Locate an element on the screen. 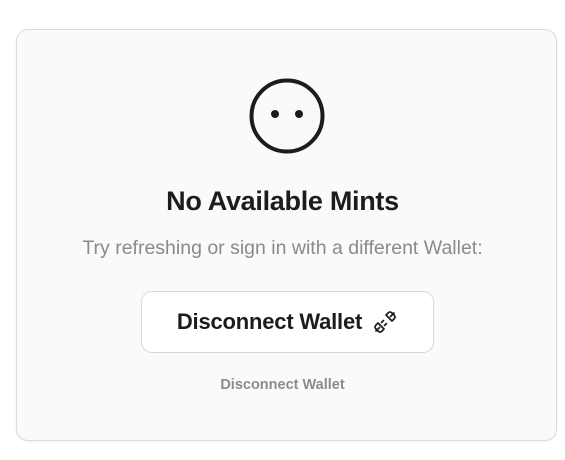  disconnect-wallet-button-label: Disconnect Wallet is located at coordinates (269, 321).